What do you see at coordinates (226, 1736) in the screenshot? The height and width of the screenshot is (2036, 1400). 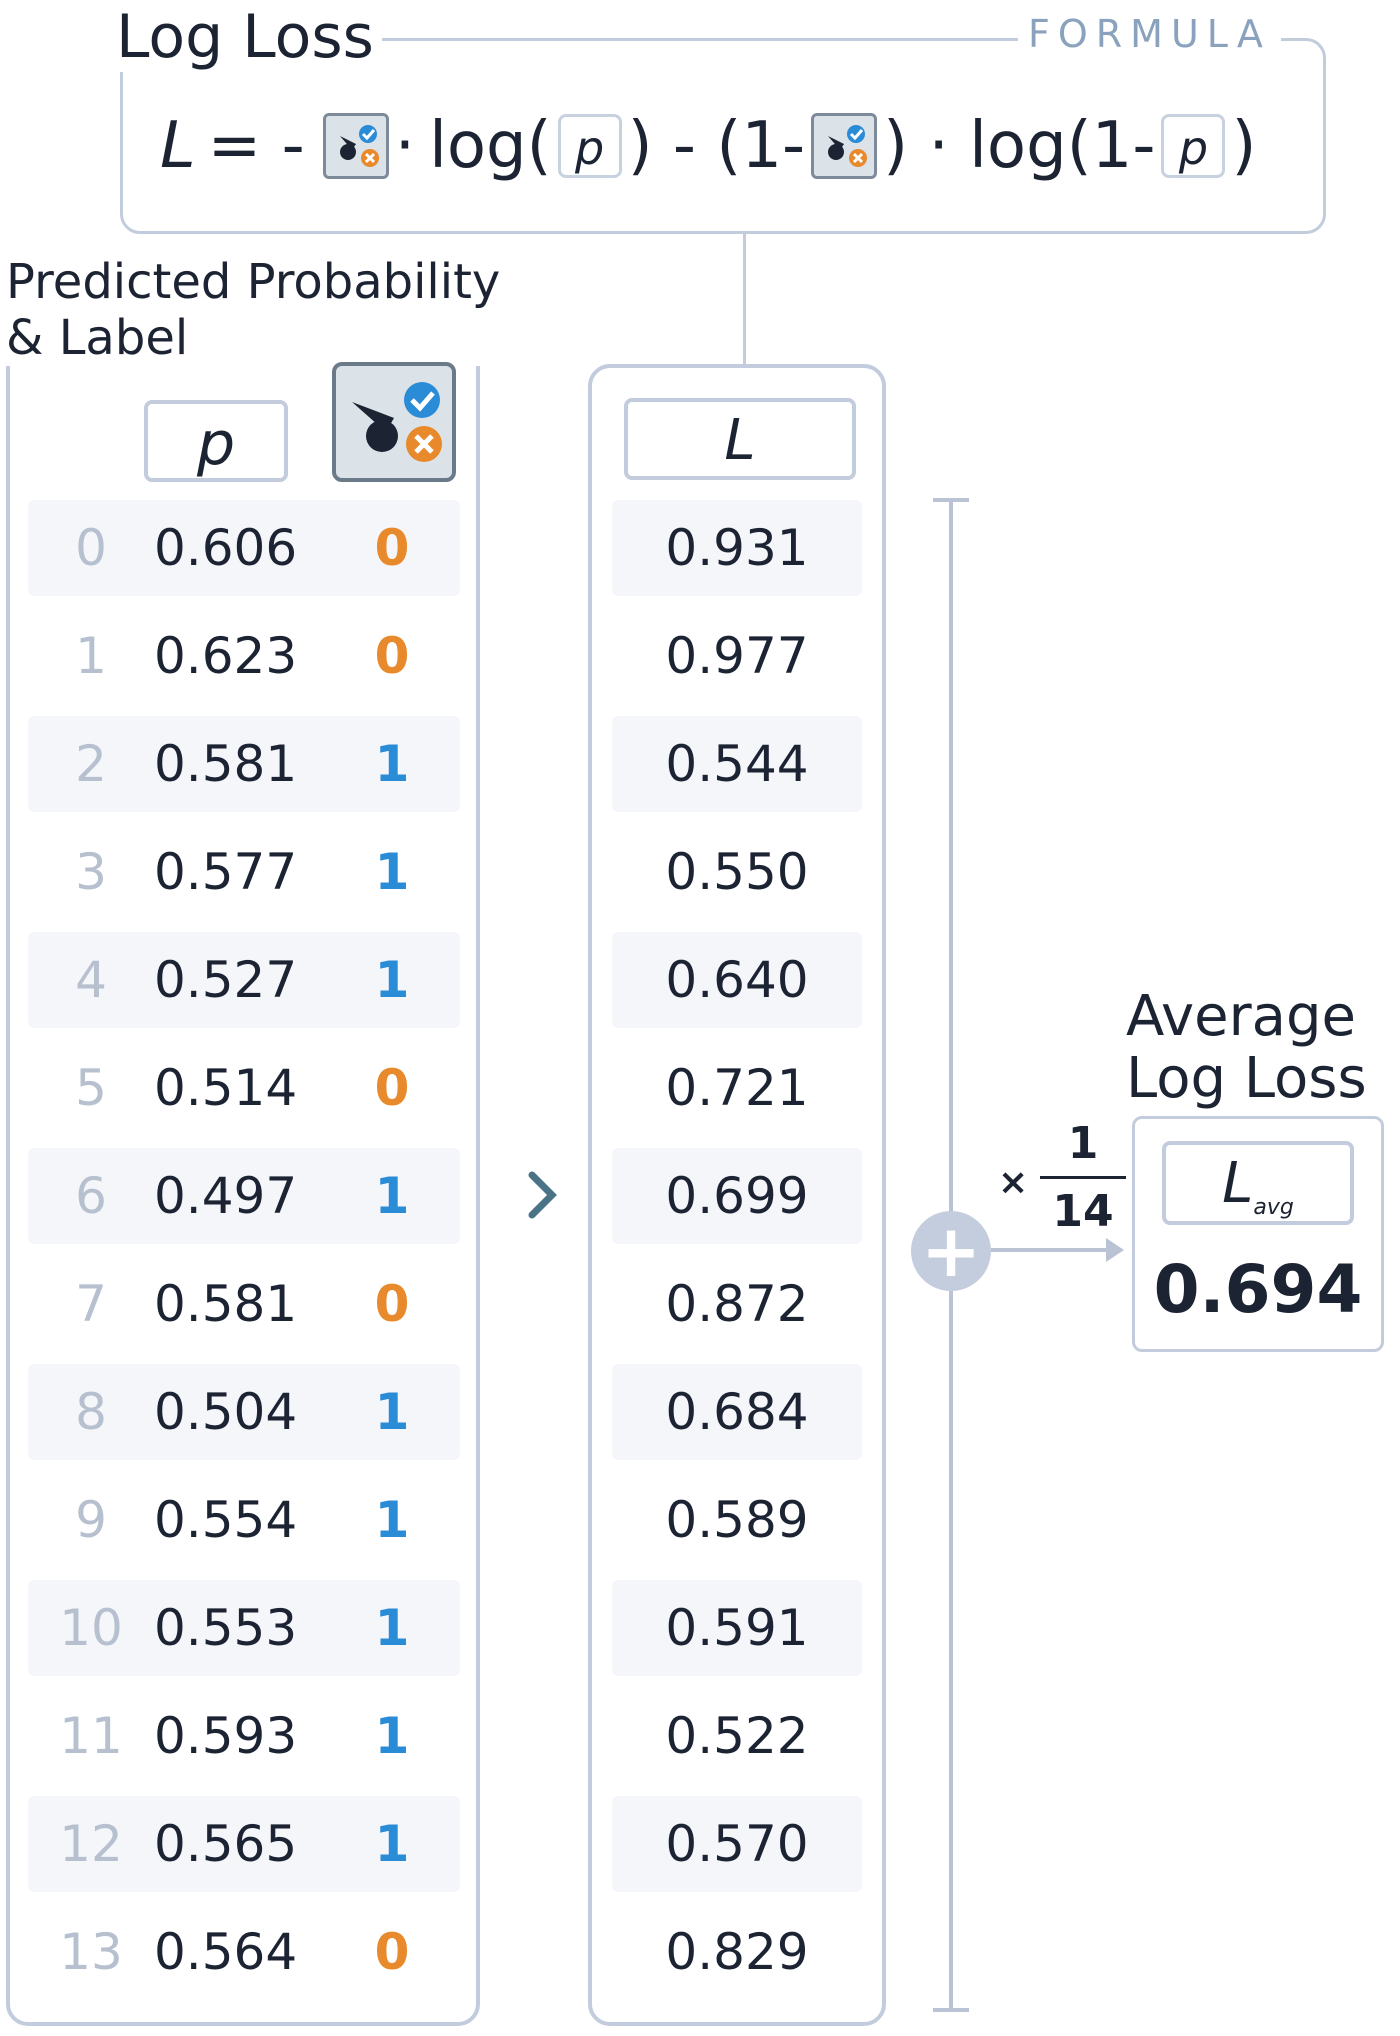 I see `predicted-probability: 0.593` at bounding box center [226, 1736].